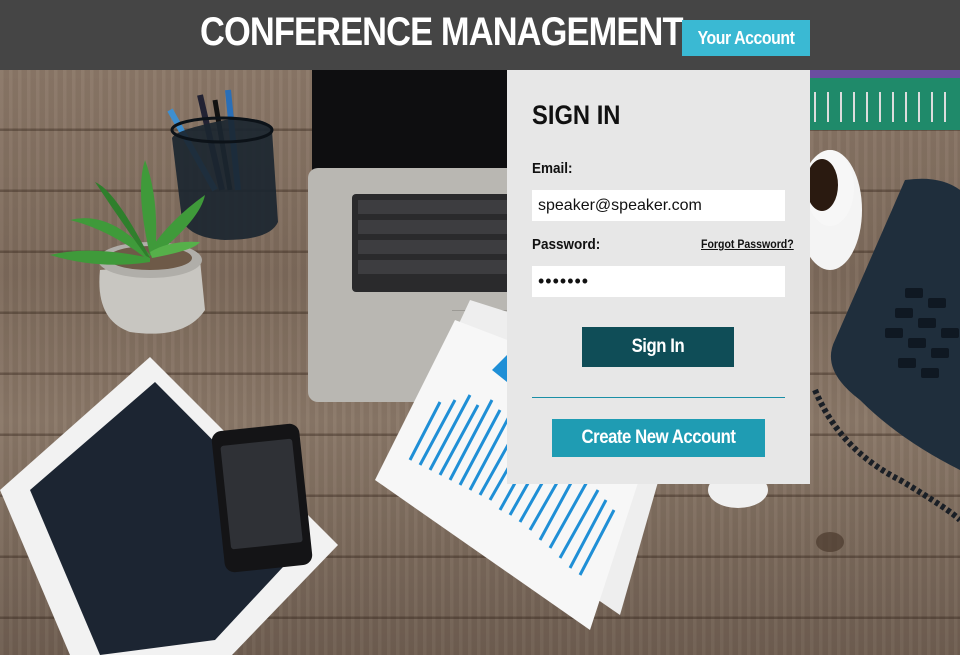  What do you see at coordinates (576, 115) in the screenshot?
I see `signin-heading: SIGN IN` at bounding box center [576, 115].